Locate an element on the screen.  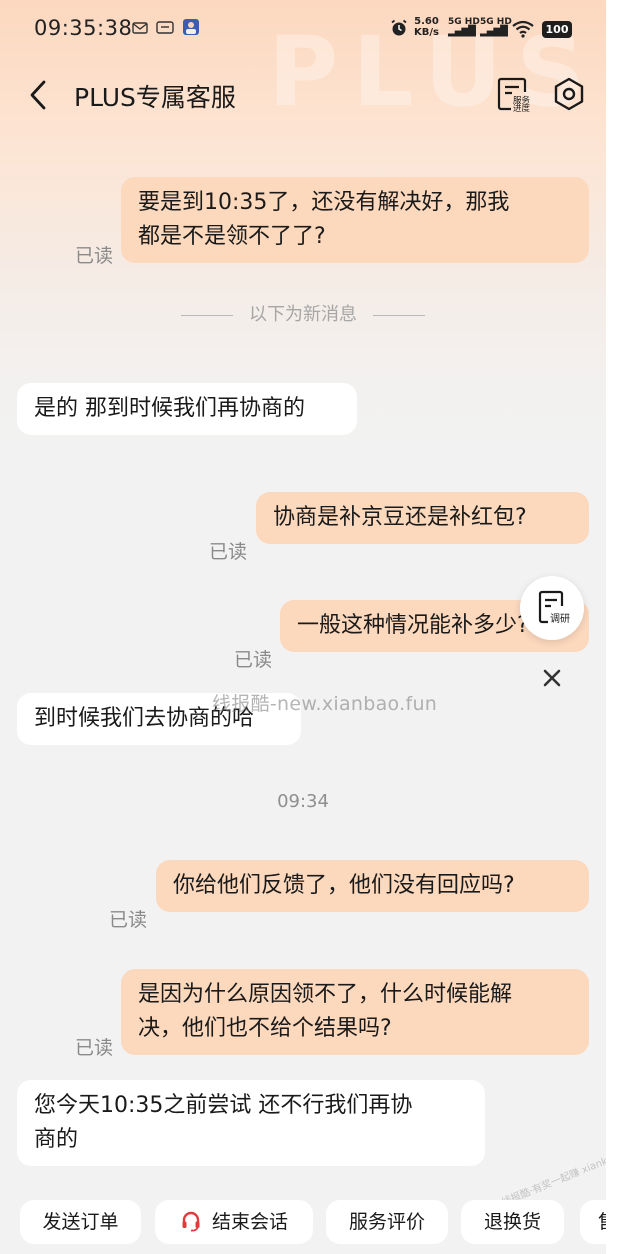
site-watermark: 线报酷-new.xianbao.fun is located at coordinates (325, 704).